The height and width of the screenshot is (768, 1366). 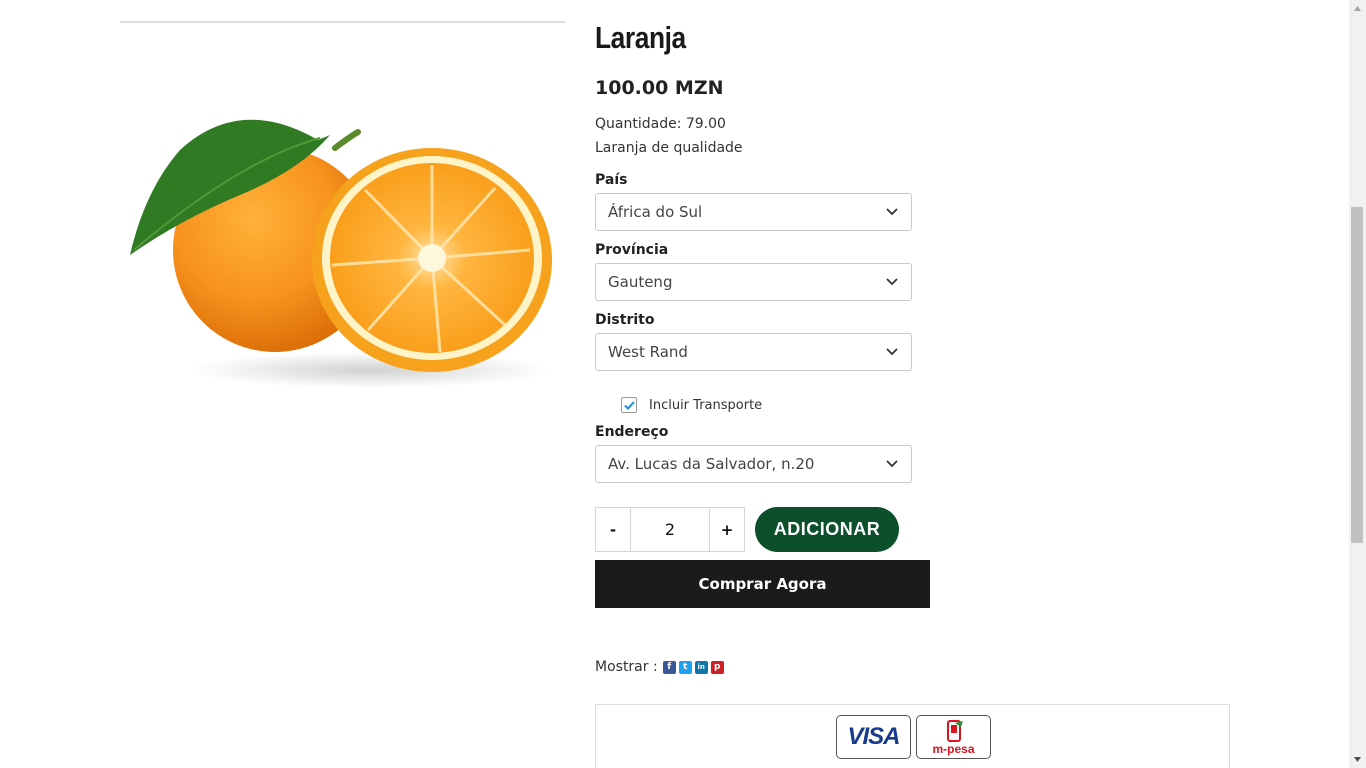 I want to click on scroll-down-icon, so click(x=1357, y=759).